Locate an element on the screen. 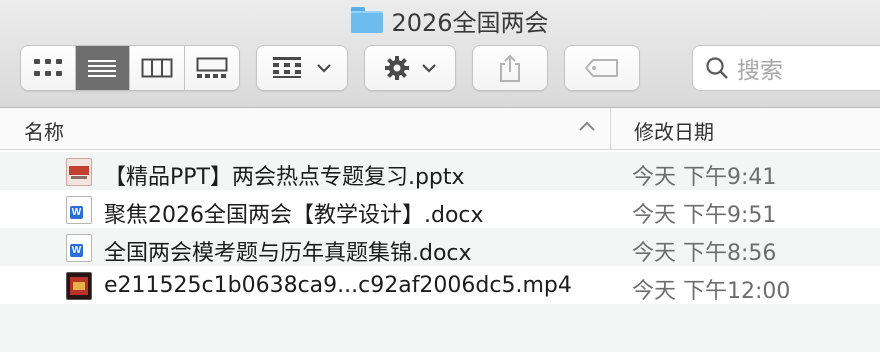 Image resolution: width=880 pixels, height=352 pixels. file-row: W 全国两会模考题与历年真题集锦.docx 今天 下午8:56 is located at coordinates (440, 247).